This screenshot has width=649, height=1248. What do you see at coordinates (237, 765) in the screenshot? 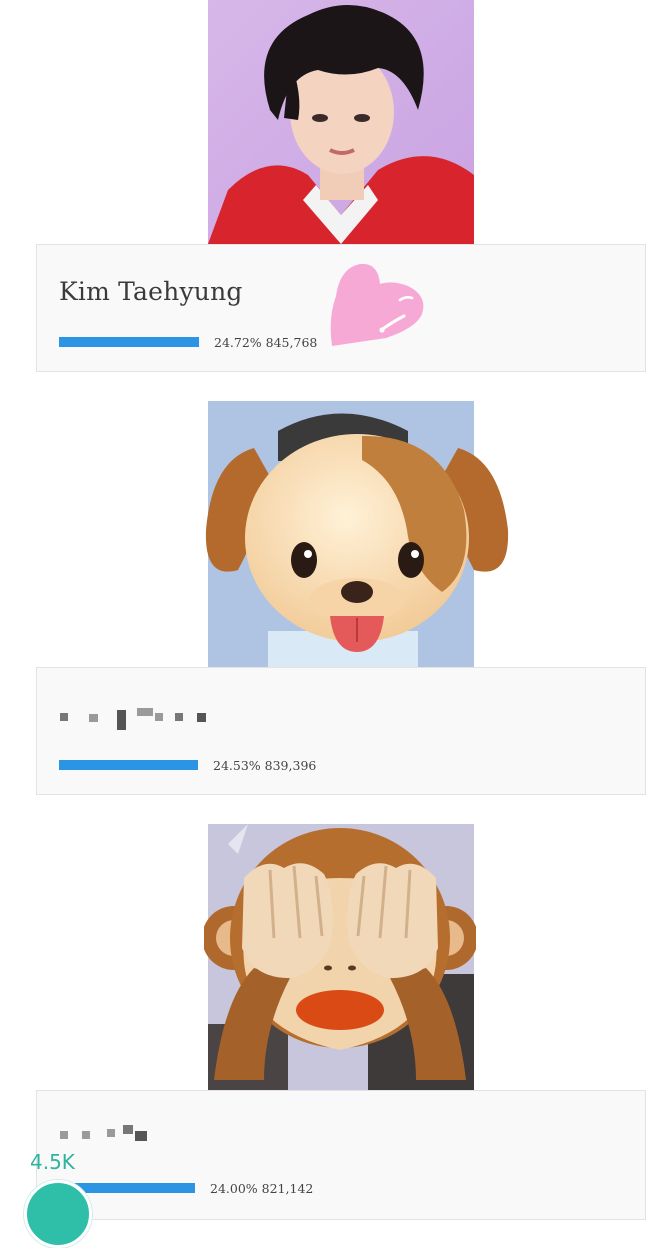
I see `vote-percent: 24.53%` at bounding box center [237, 765].